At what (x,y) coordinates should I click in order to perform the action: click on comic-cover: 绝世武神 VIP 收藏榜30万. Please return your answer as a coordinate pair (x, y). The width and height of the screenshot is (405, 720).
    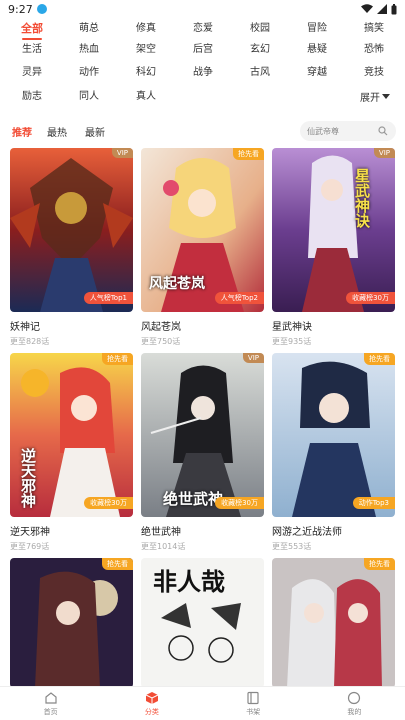
    Looking at the image, I should click on (202, 435).